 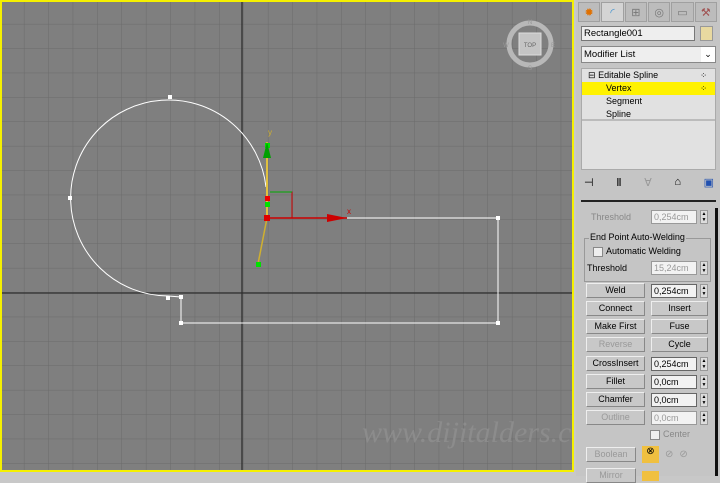 I want to click on collapse-icon: ⊟, so click(x=592, y=75).